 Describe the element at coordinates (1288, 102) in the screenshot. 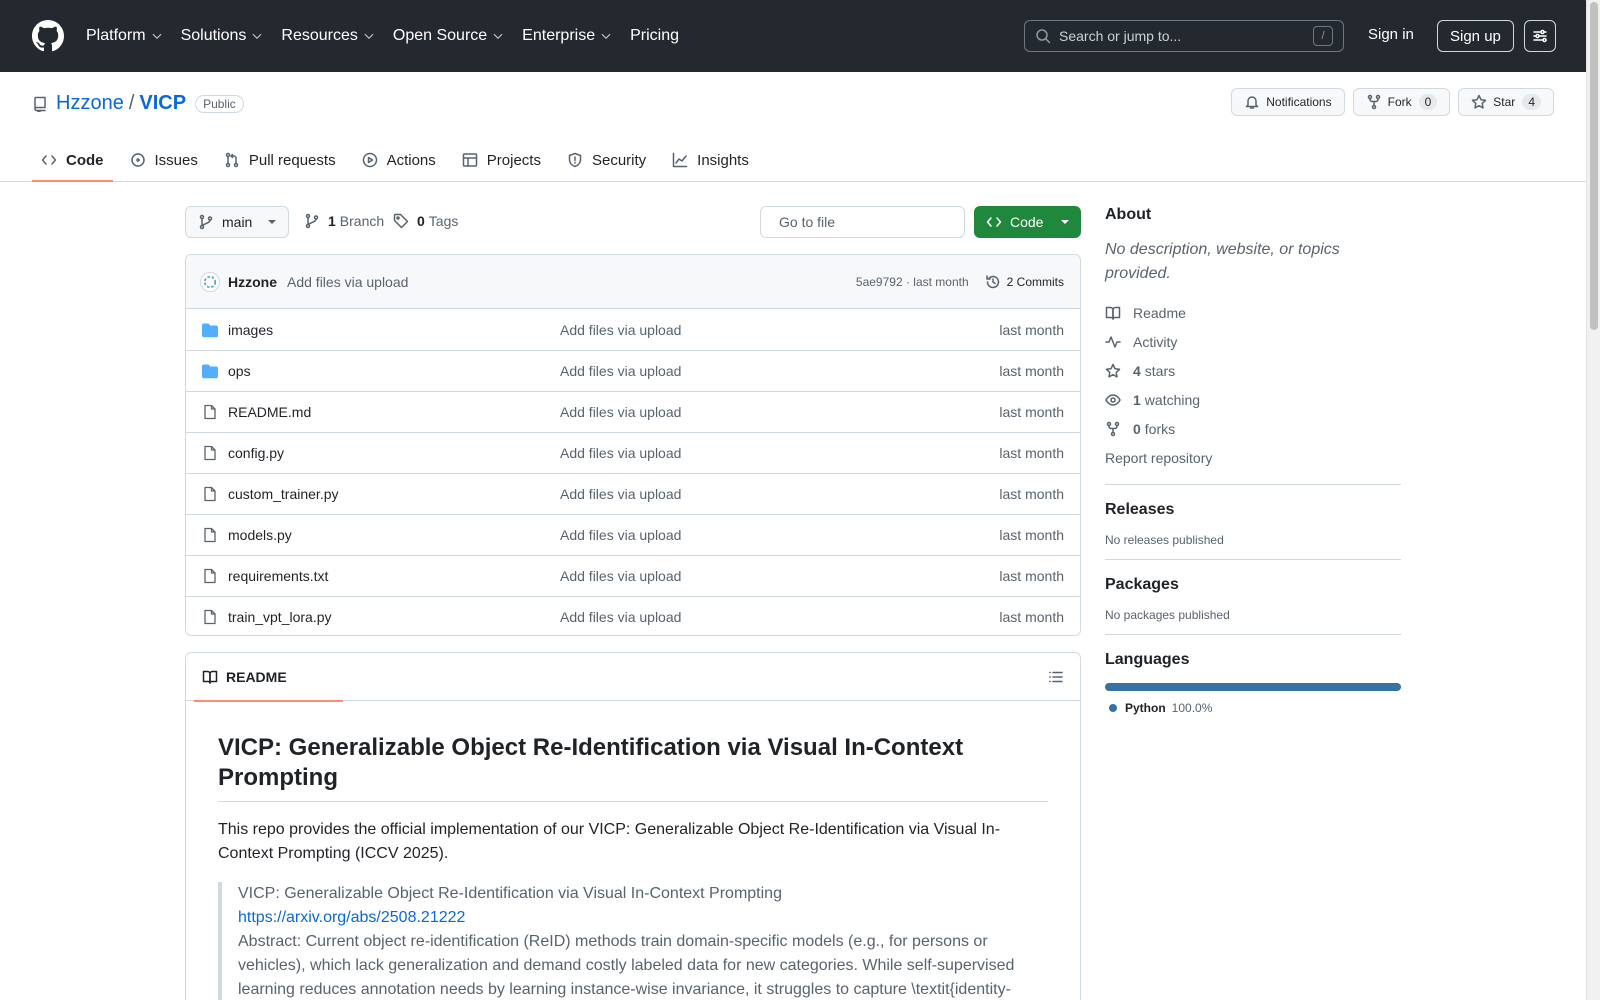

I see `notifications-button: Notifications` at that location.